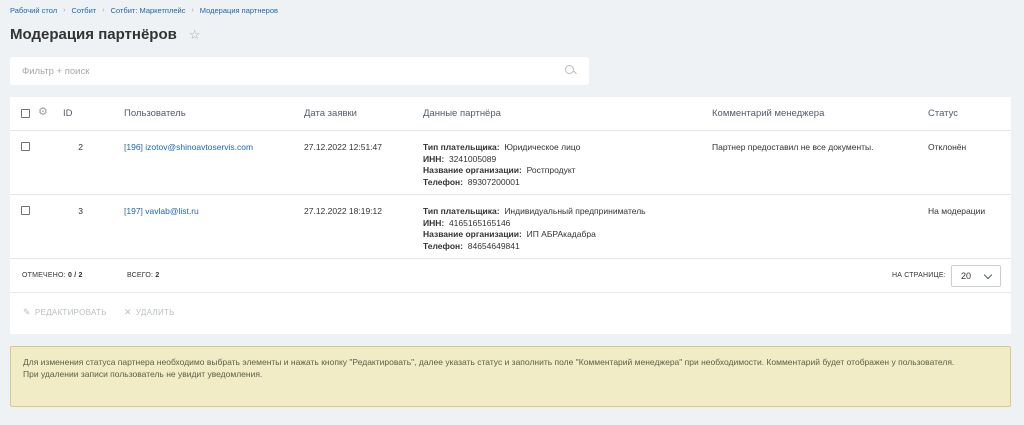  What do you see at coordinates (493, 245) in the screenshot?
I see `partner-field-value: 84654649841` at bounding box center [493, 245].